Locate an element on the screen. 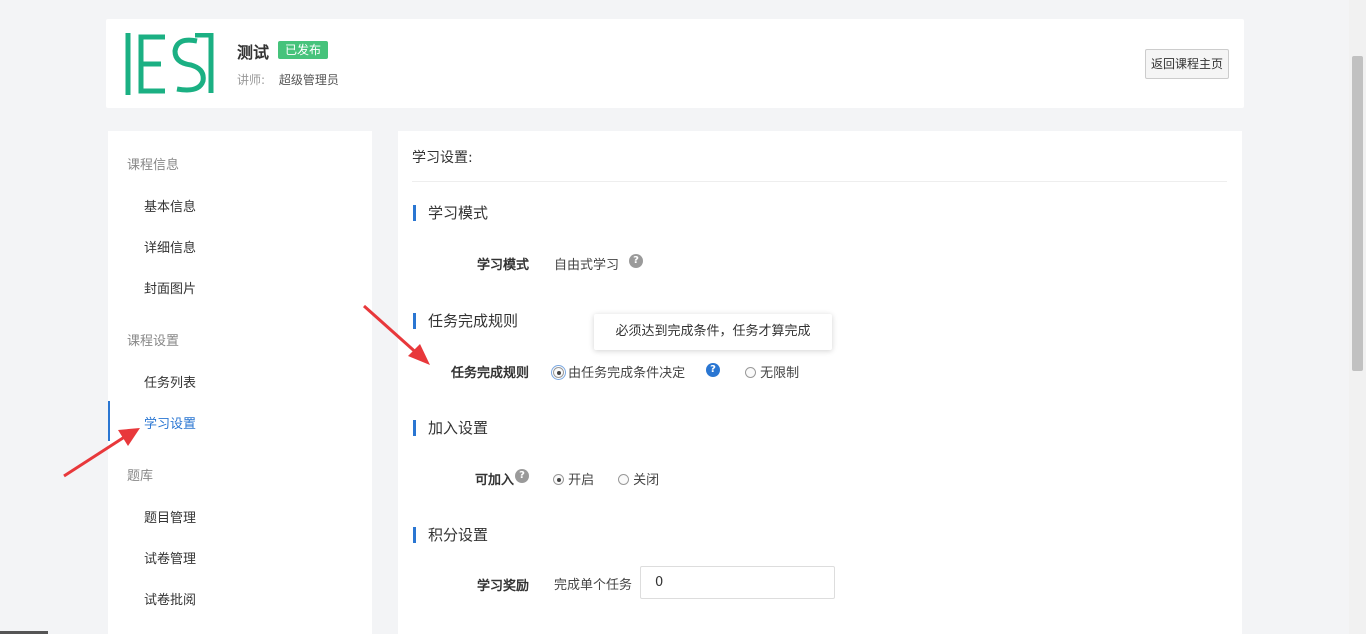 The width and height of the screenshot is (1366, 634). section-title-points: 积分设置 is located at coordinates (450, 535).